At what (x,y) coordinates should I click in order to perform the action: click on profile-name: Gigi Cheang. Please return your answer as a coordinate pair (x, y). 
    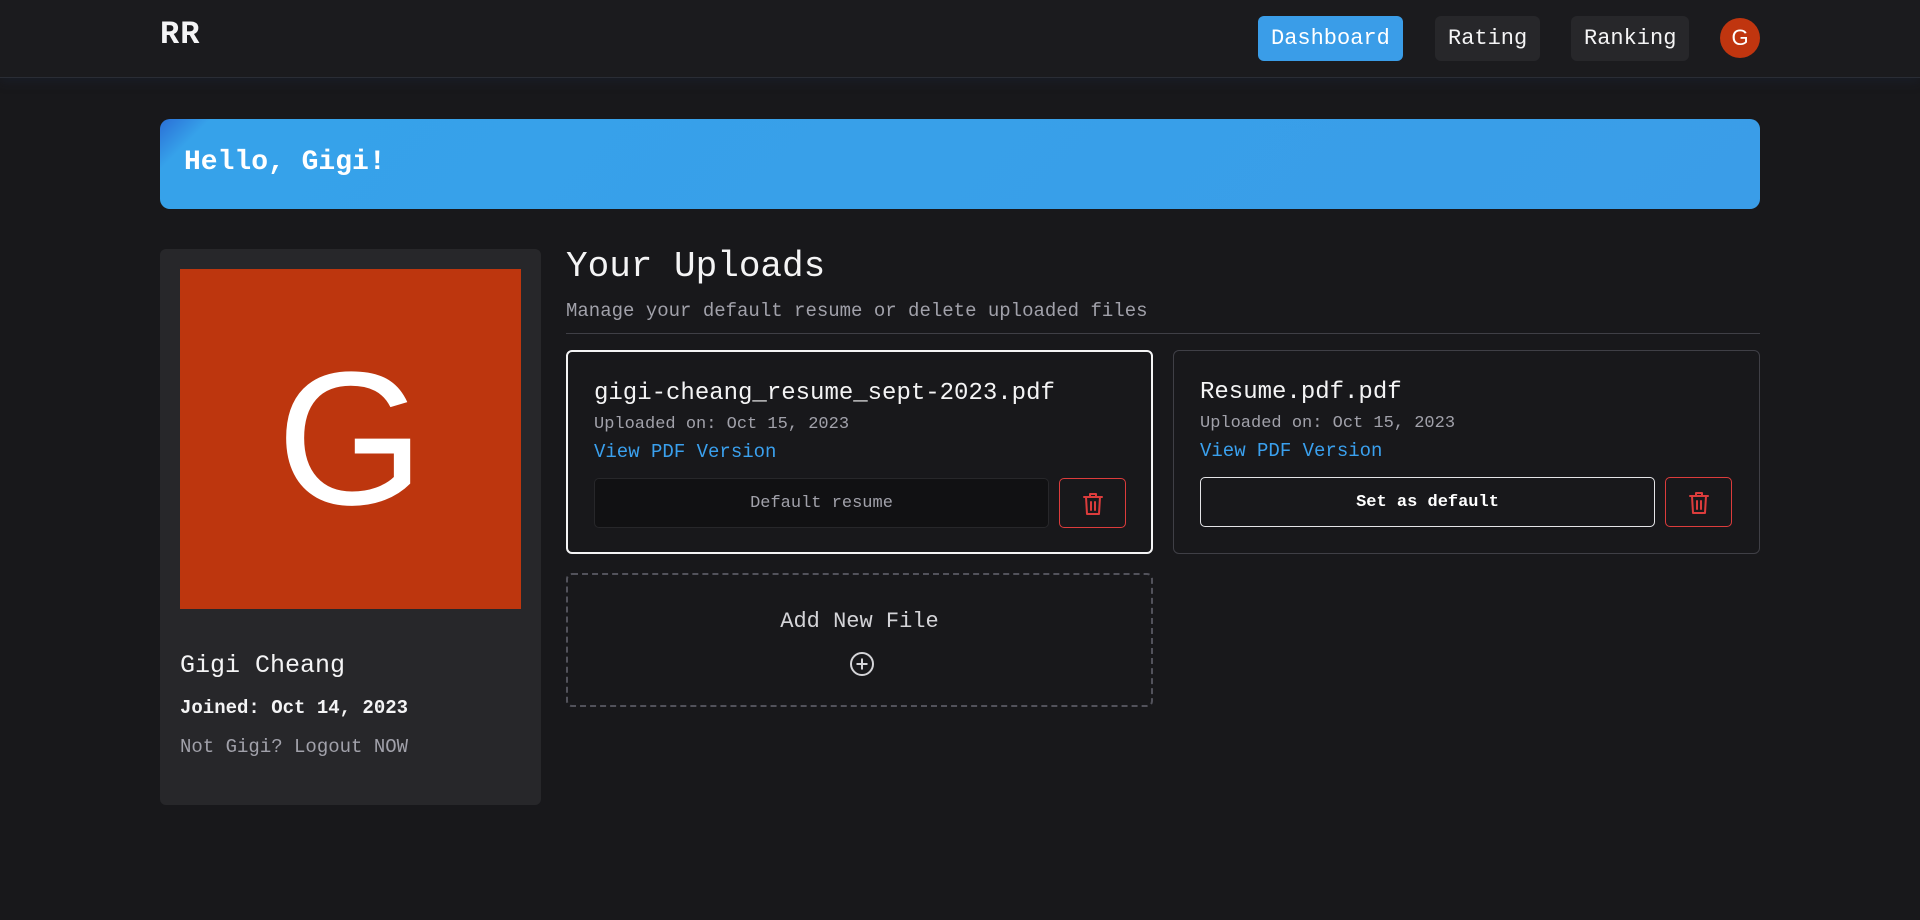
    Looking at the image, I should click on (263, 665).